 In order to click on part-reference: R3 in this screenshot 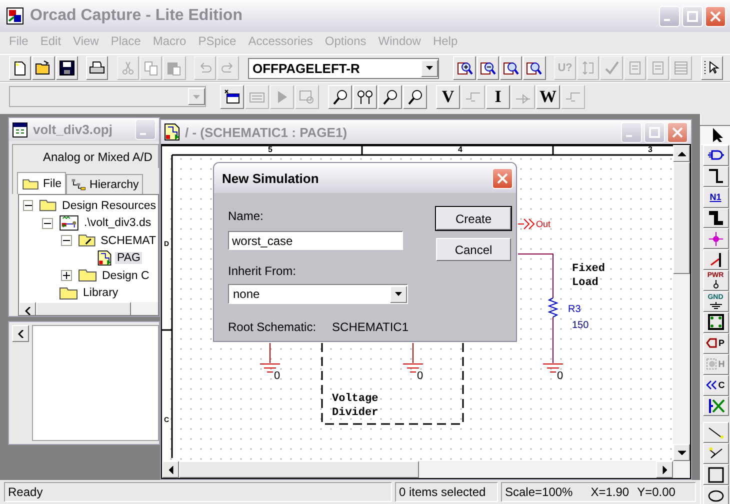, I will do `click(574, 310)`.